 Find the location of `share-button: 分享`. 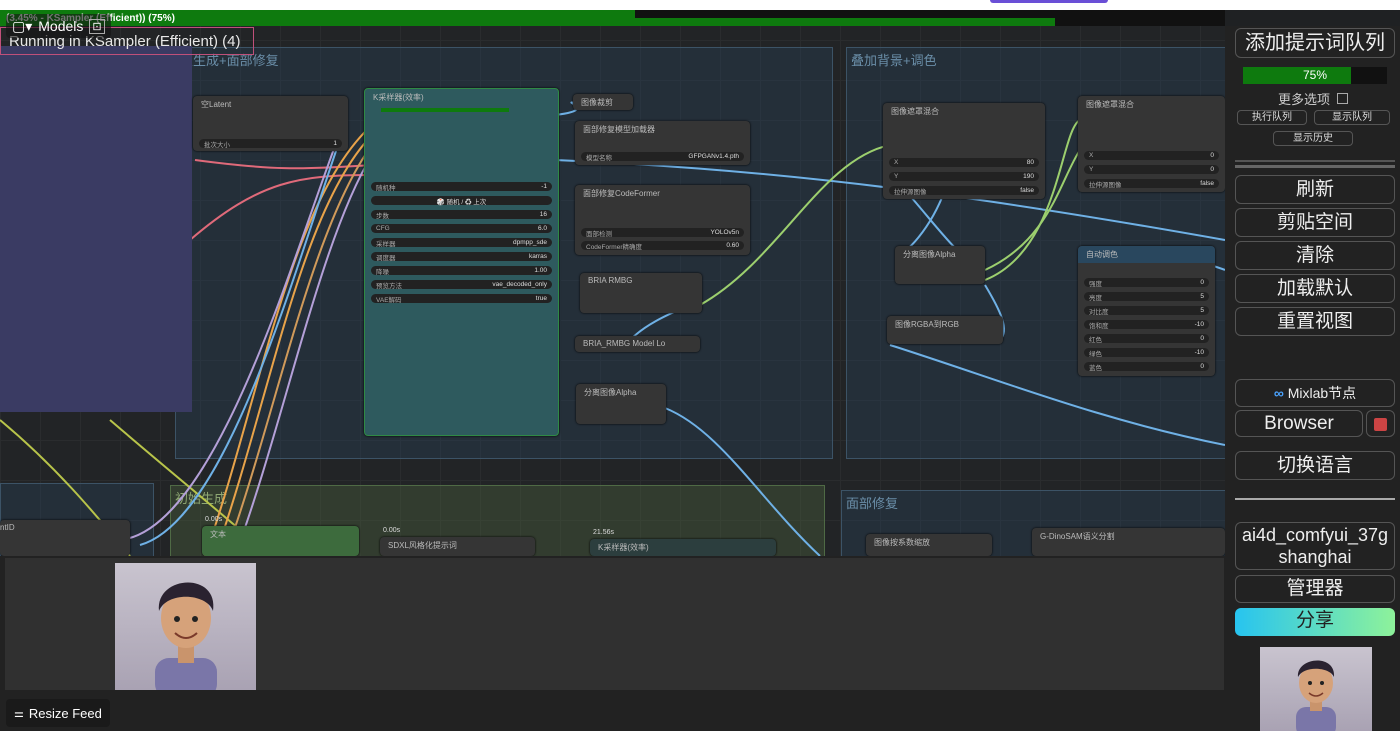

share-button: 分享 is located at coordinates (1315, 622).